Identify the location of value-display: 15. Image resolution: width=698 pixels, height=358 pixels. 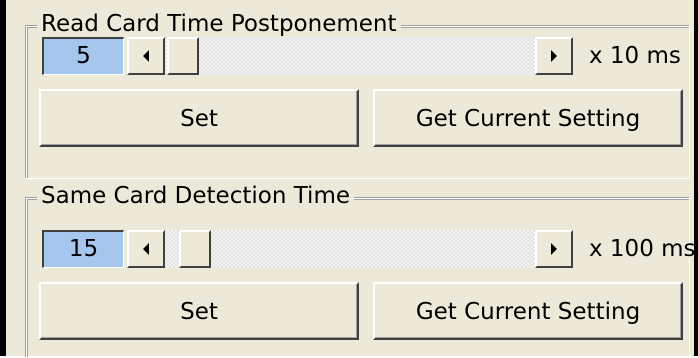
(83, 249).